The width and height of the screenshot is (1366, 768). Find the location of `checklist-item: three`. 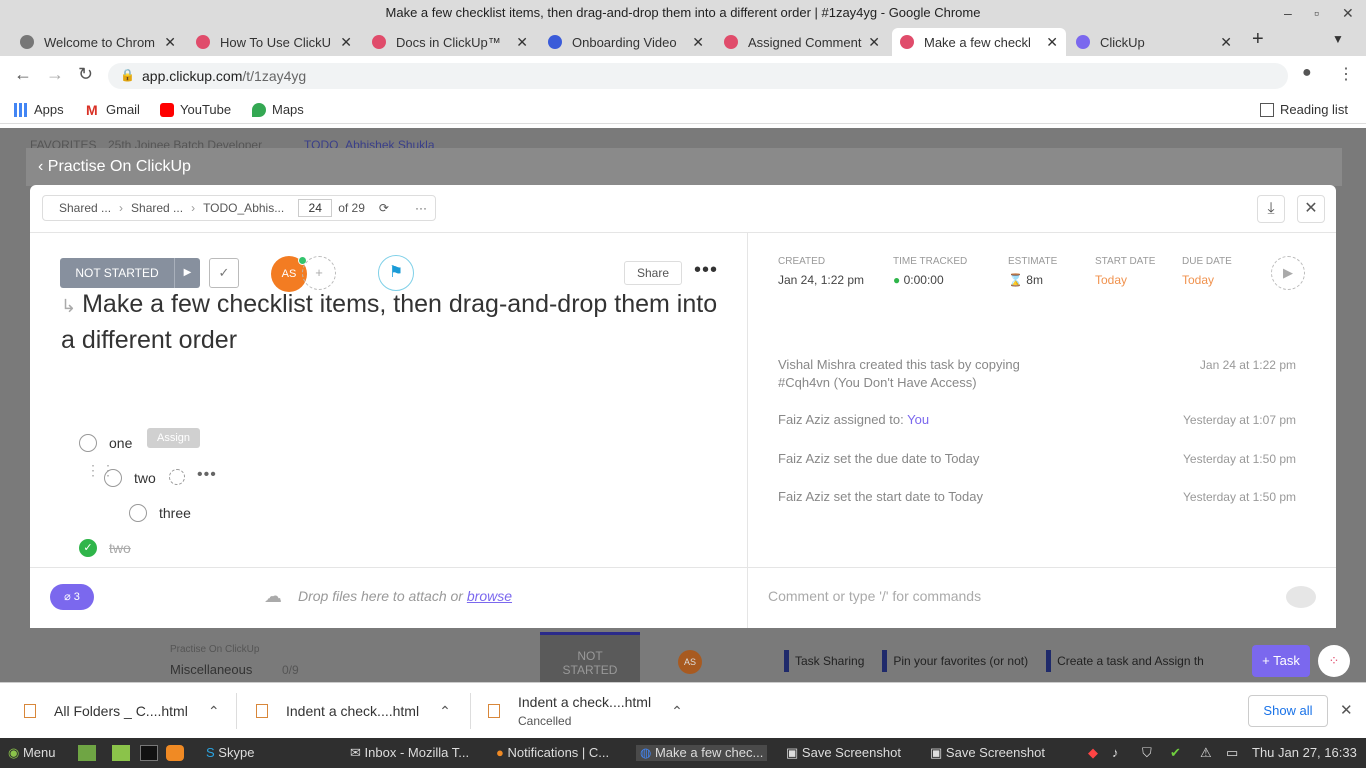

checklist-item: three is located at coordinates (160, 513).